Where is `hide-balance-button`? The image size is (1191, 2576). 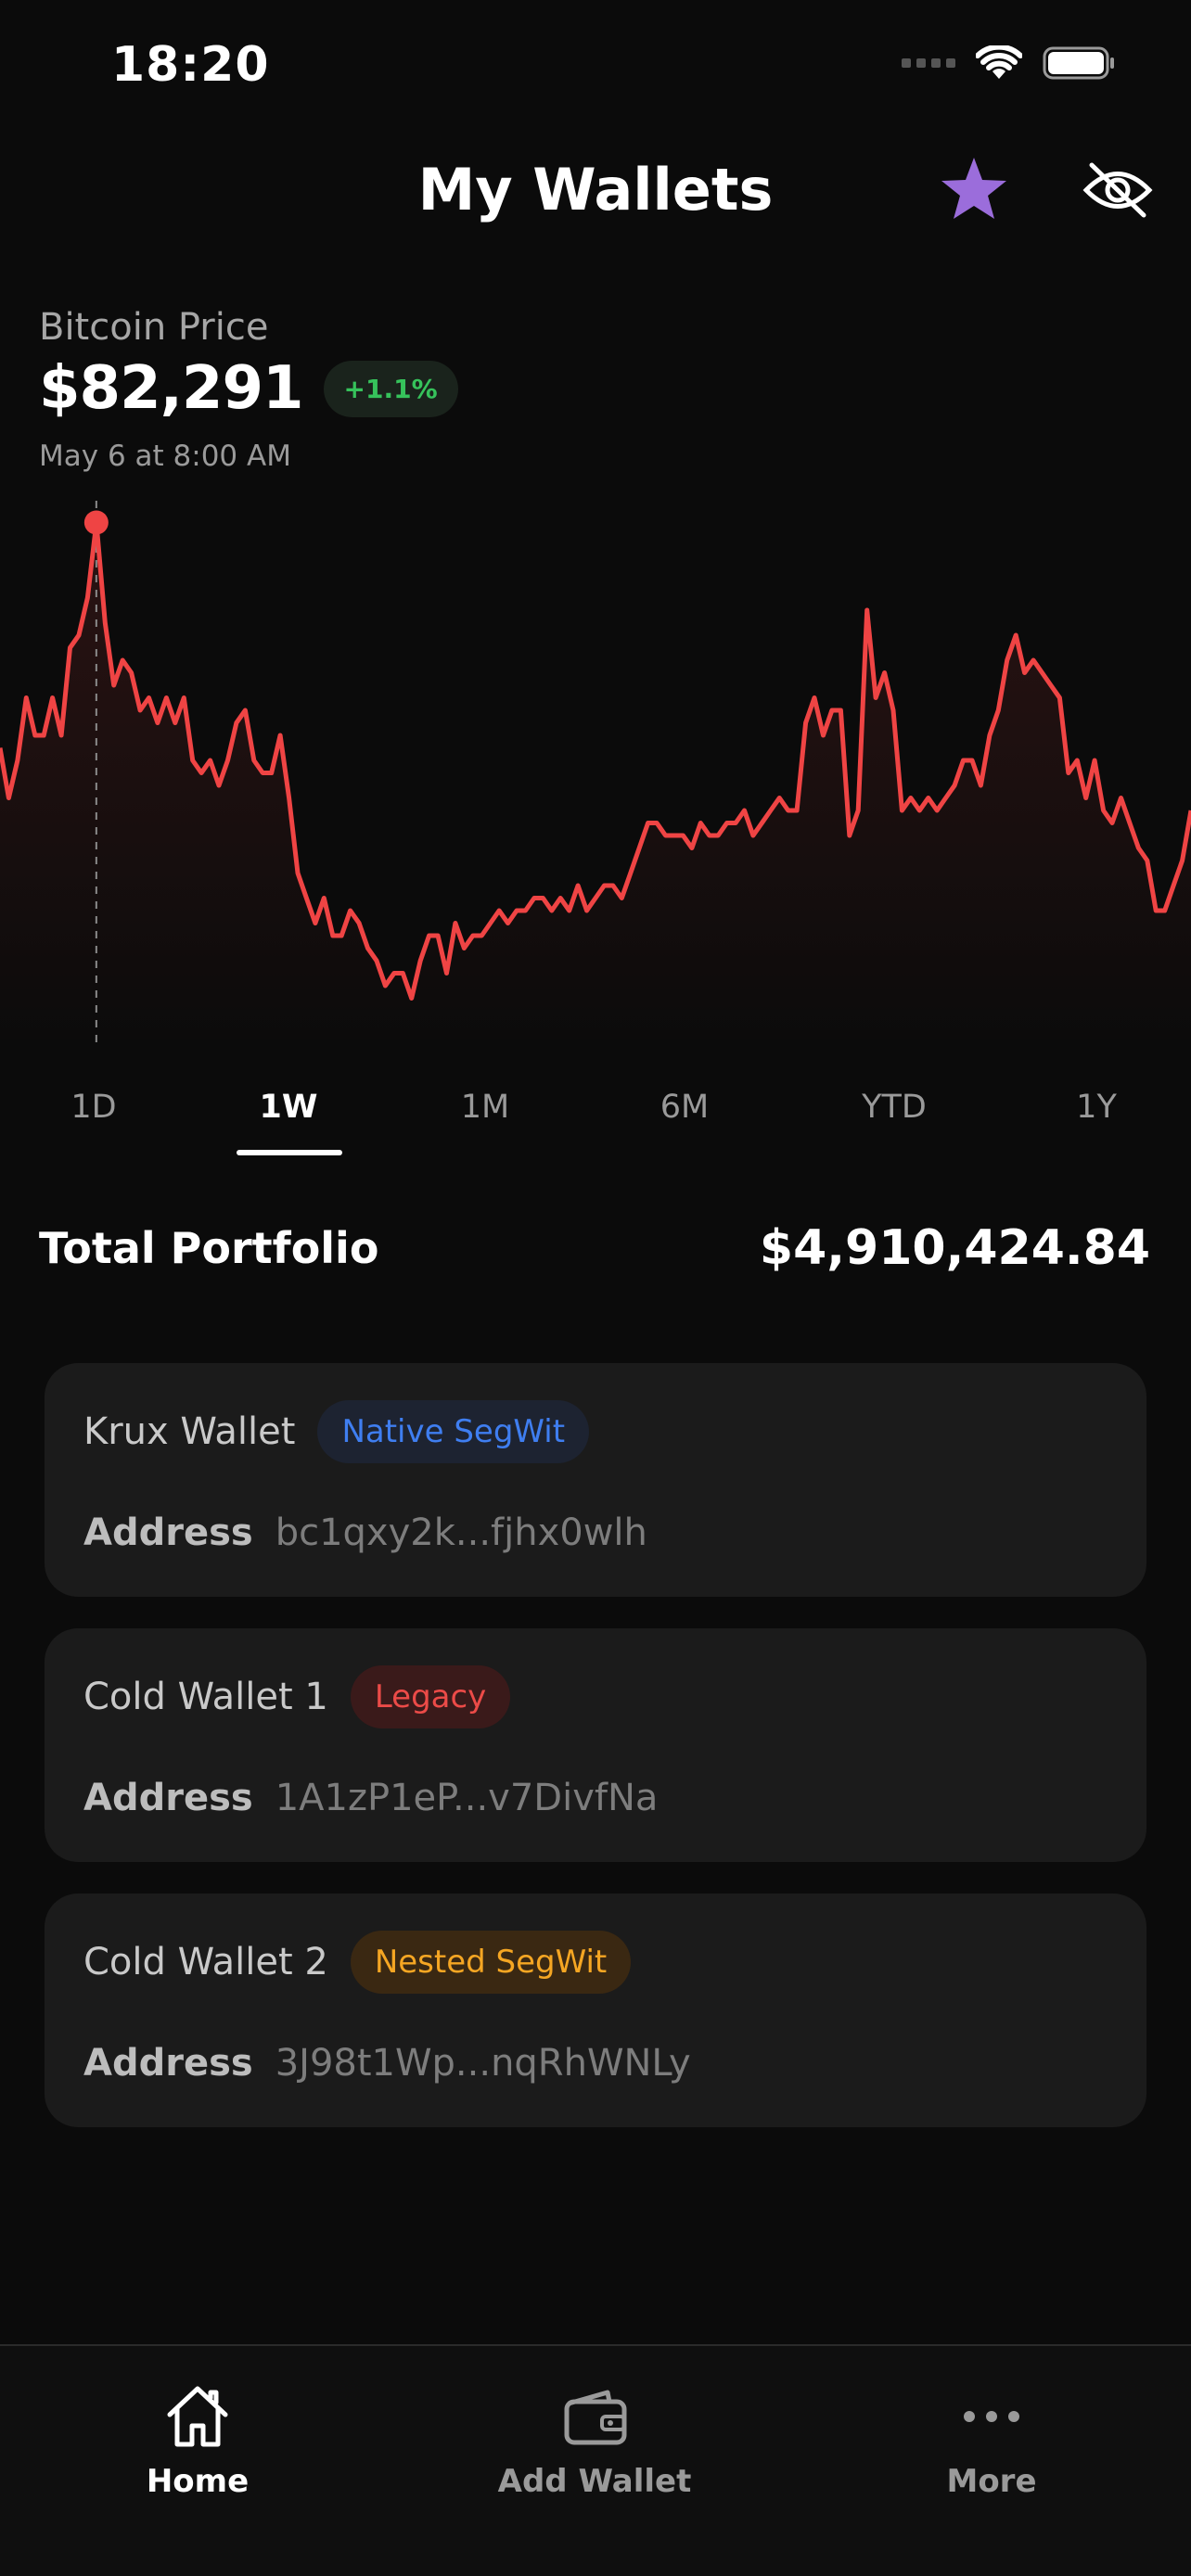
hide-balance-button is located at coordinates (1118, 191).